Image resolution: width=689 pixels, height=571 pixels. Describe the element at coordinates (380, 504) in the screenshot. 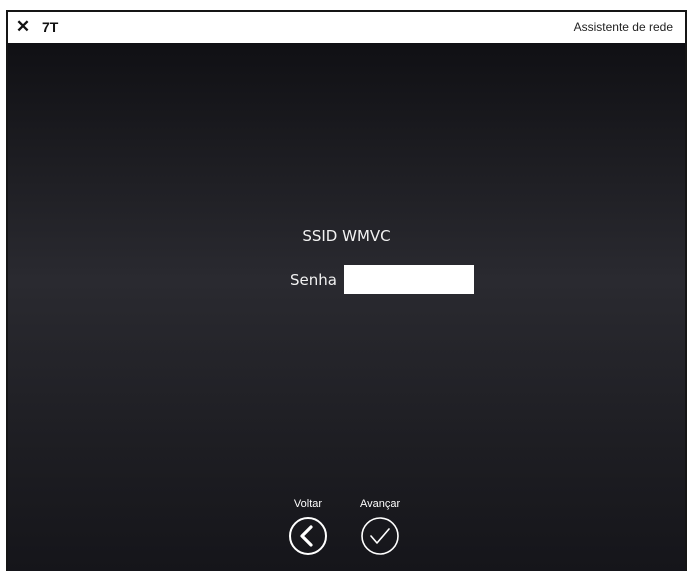

I see `next-button-label: Avançar` at that location.